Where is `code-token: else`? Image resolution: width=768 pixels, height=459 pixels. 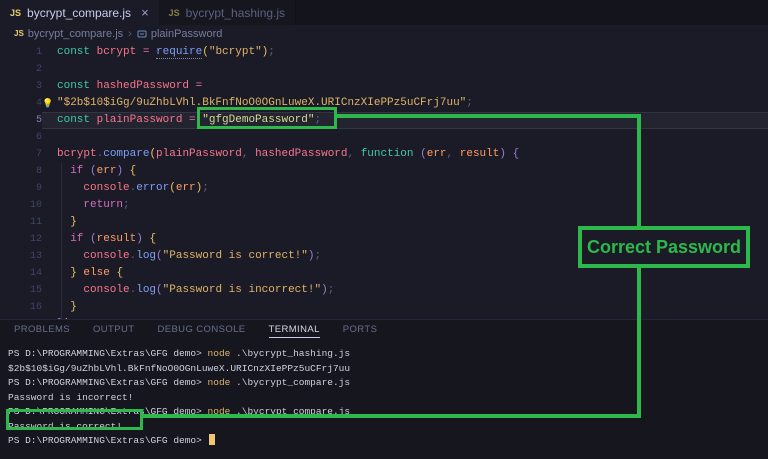 code-token: else is located at coordinates (96, 273).